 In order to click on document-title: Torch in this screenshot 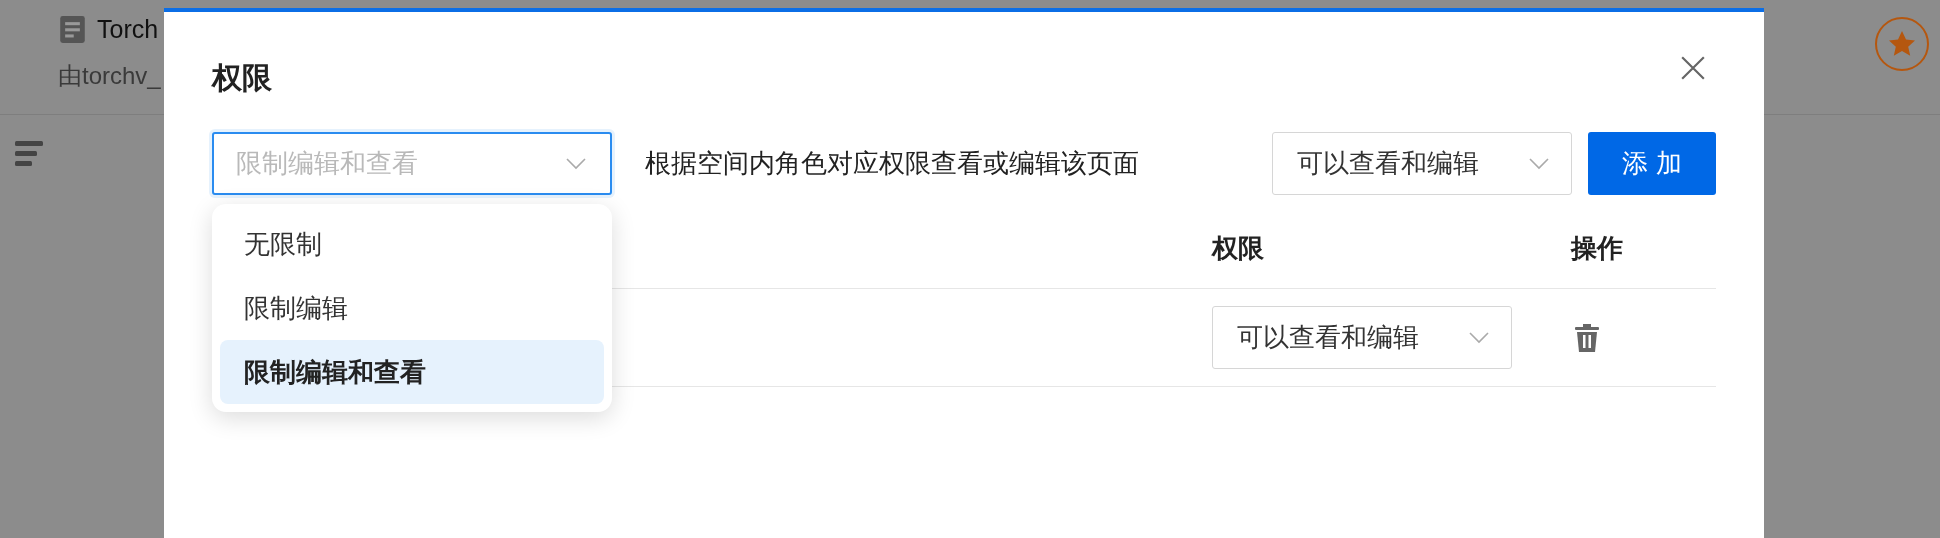, I will do `click(128, 29)`.